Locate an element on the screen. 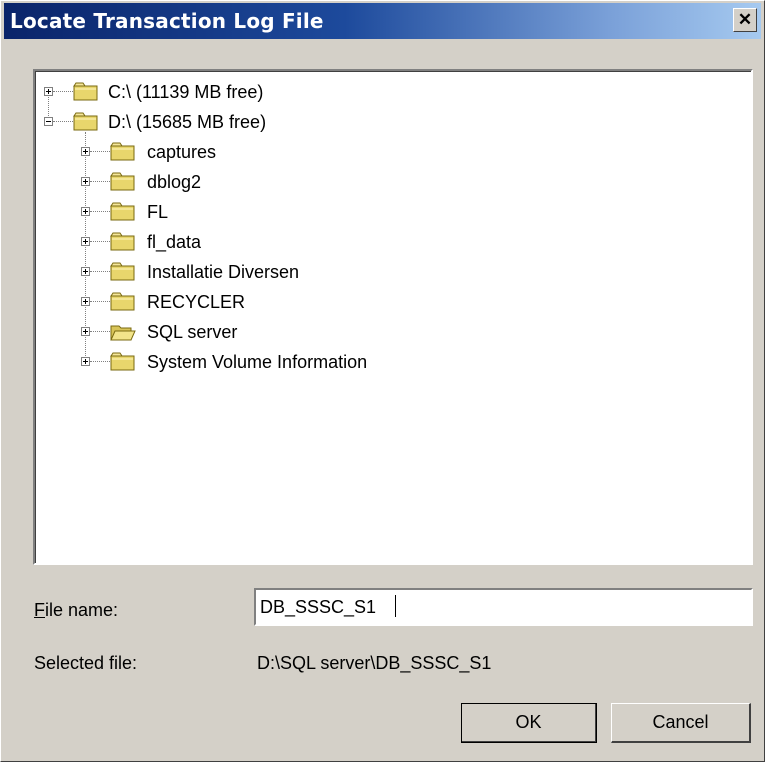 This screenshot has height=762, width=765. tree-node-drive-d: D:\ (15685 MB free) is located at coordinates (236, 123).